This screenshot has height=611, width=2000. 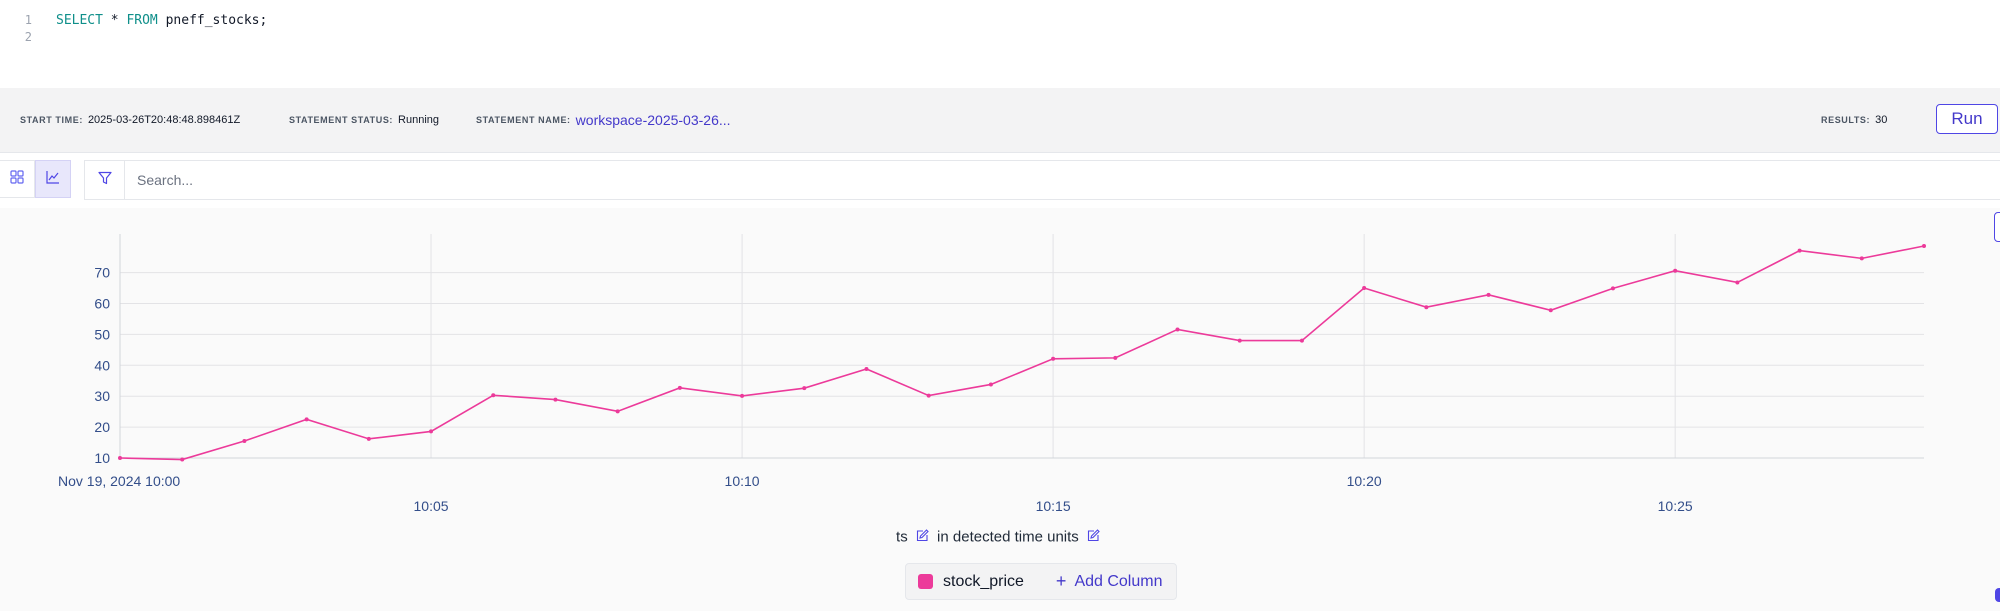 I want to click on sql-editor: 1 SELECT * FROM pneff_stocks; 2, so click(x=1000, y=44).